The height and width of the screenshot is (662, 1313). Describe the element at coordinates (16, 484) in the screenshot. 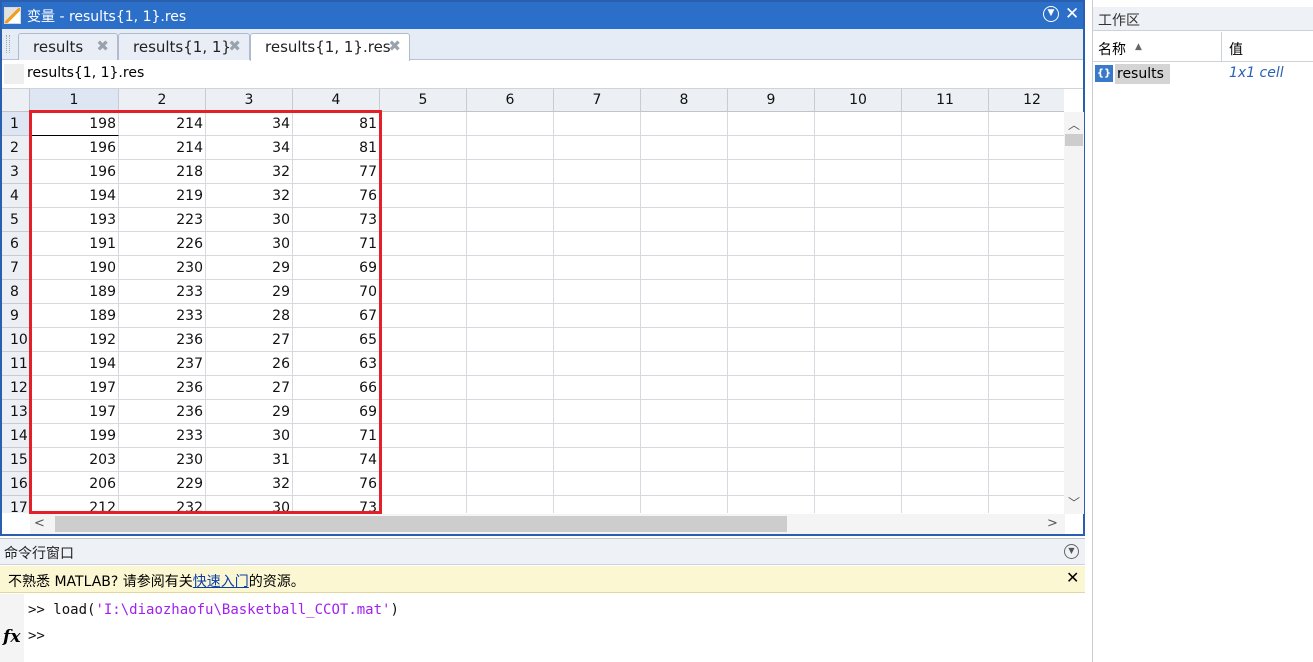

I see `row-header: 16` at that location.